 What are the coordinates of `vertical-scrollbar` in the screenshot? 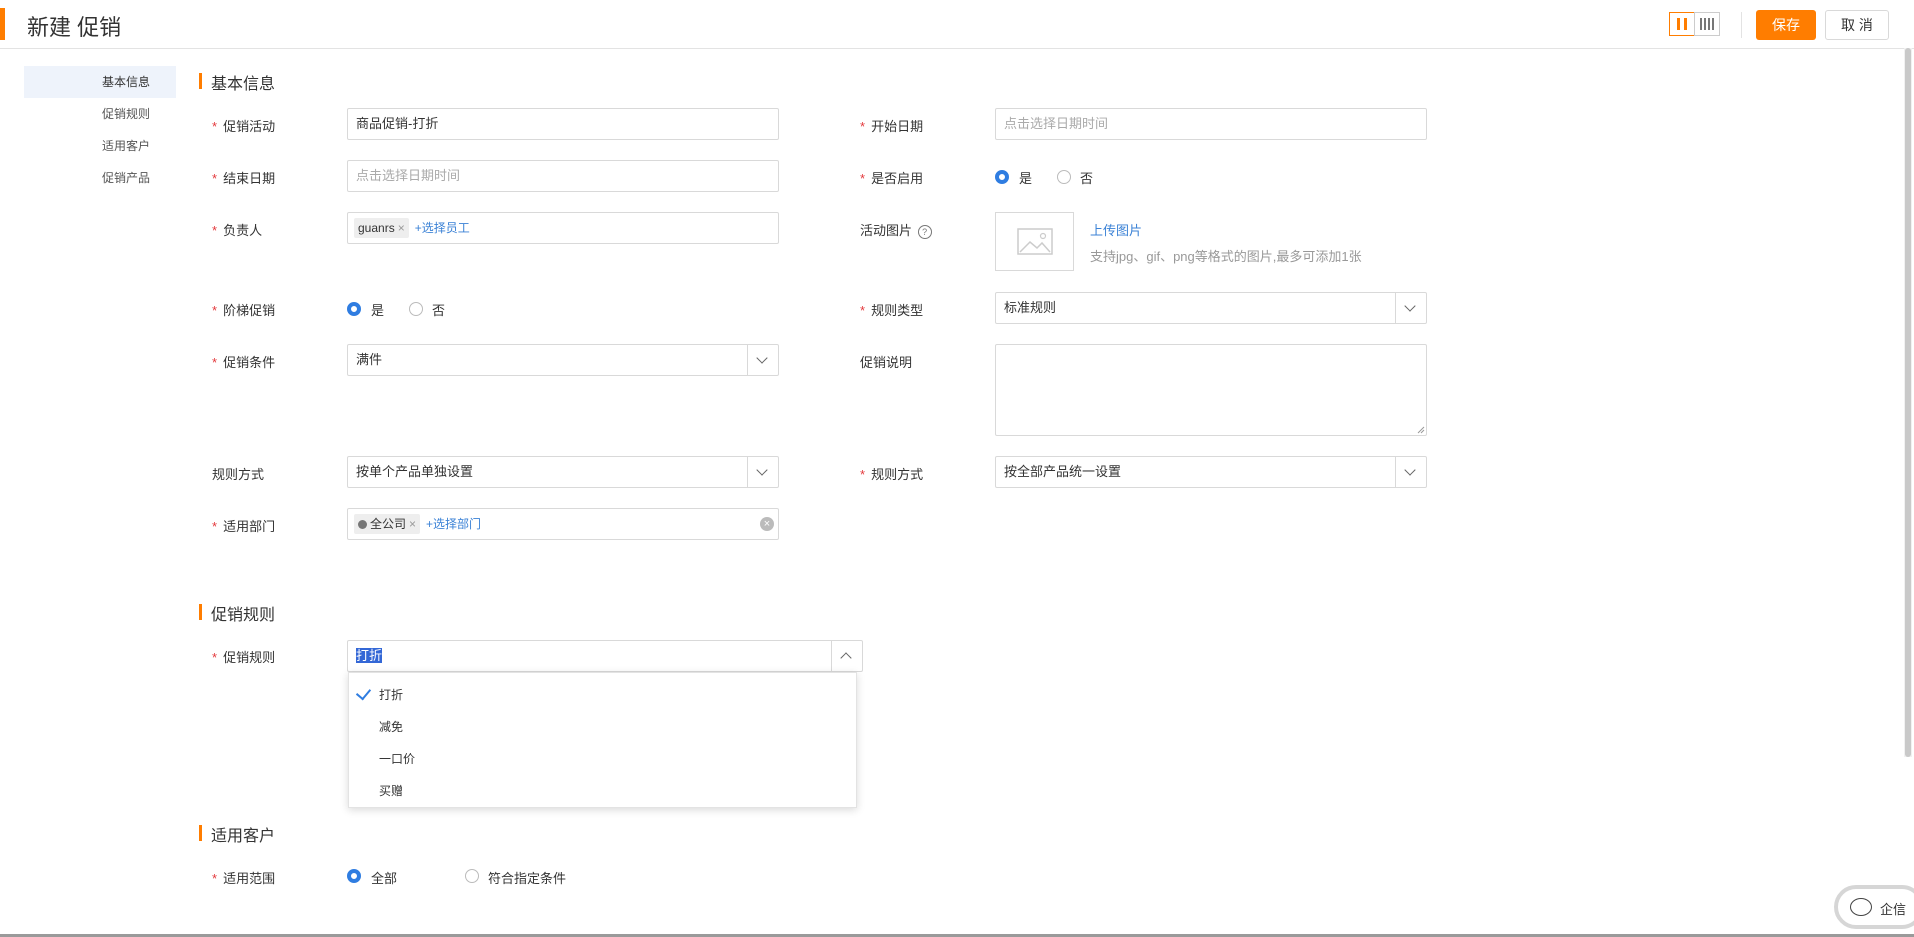 It's located at (1908, 402).